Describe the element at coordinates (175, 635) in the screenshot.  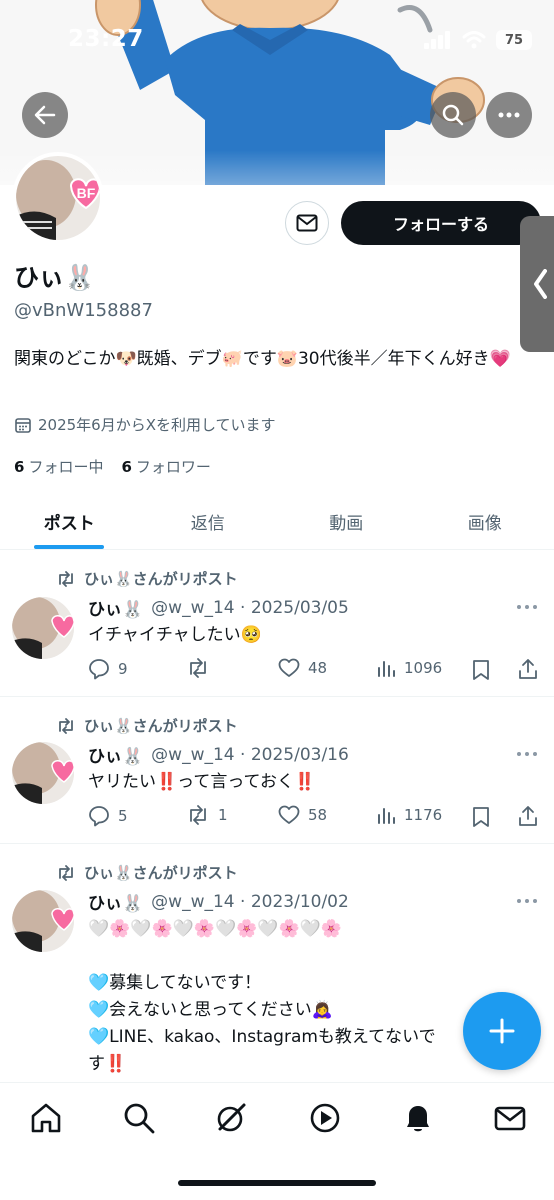
I see `post-text: イチャイチャしたい🥺` at that location.